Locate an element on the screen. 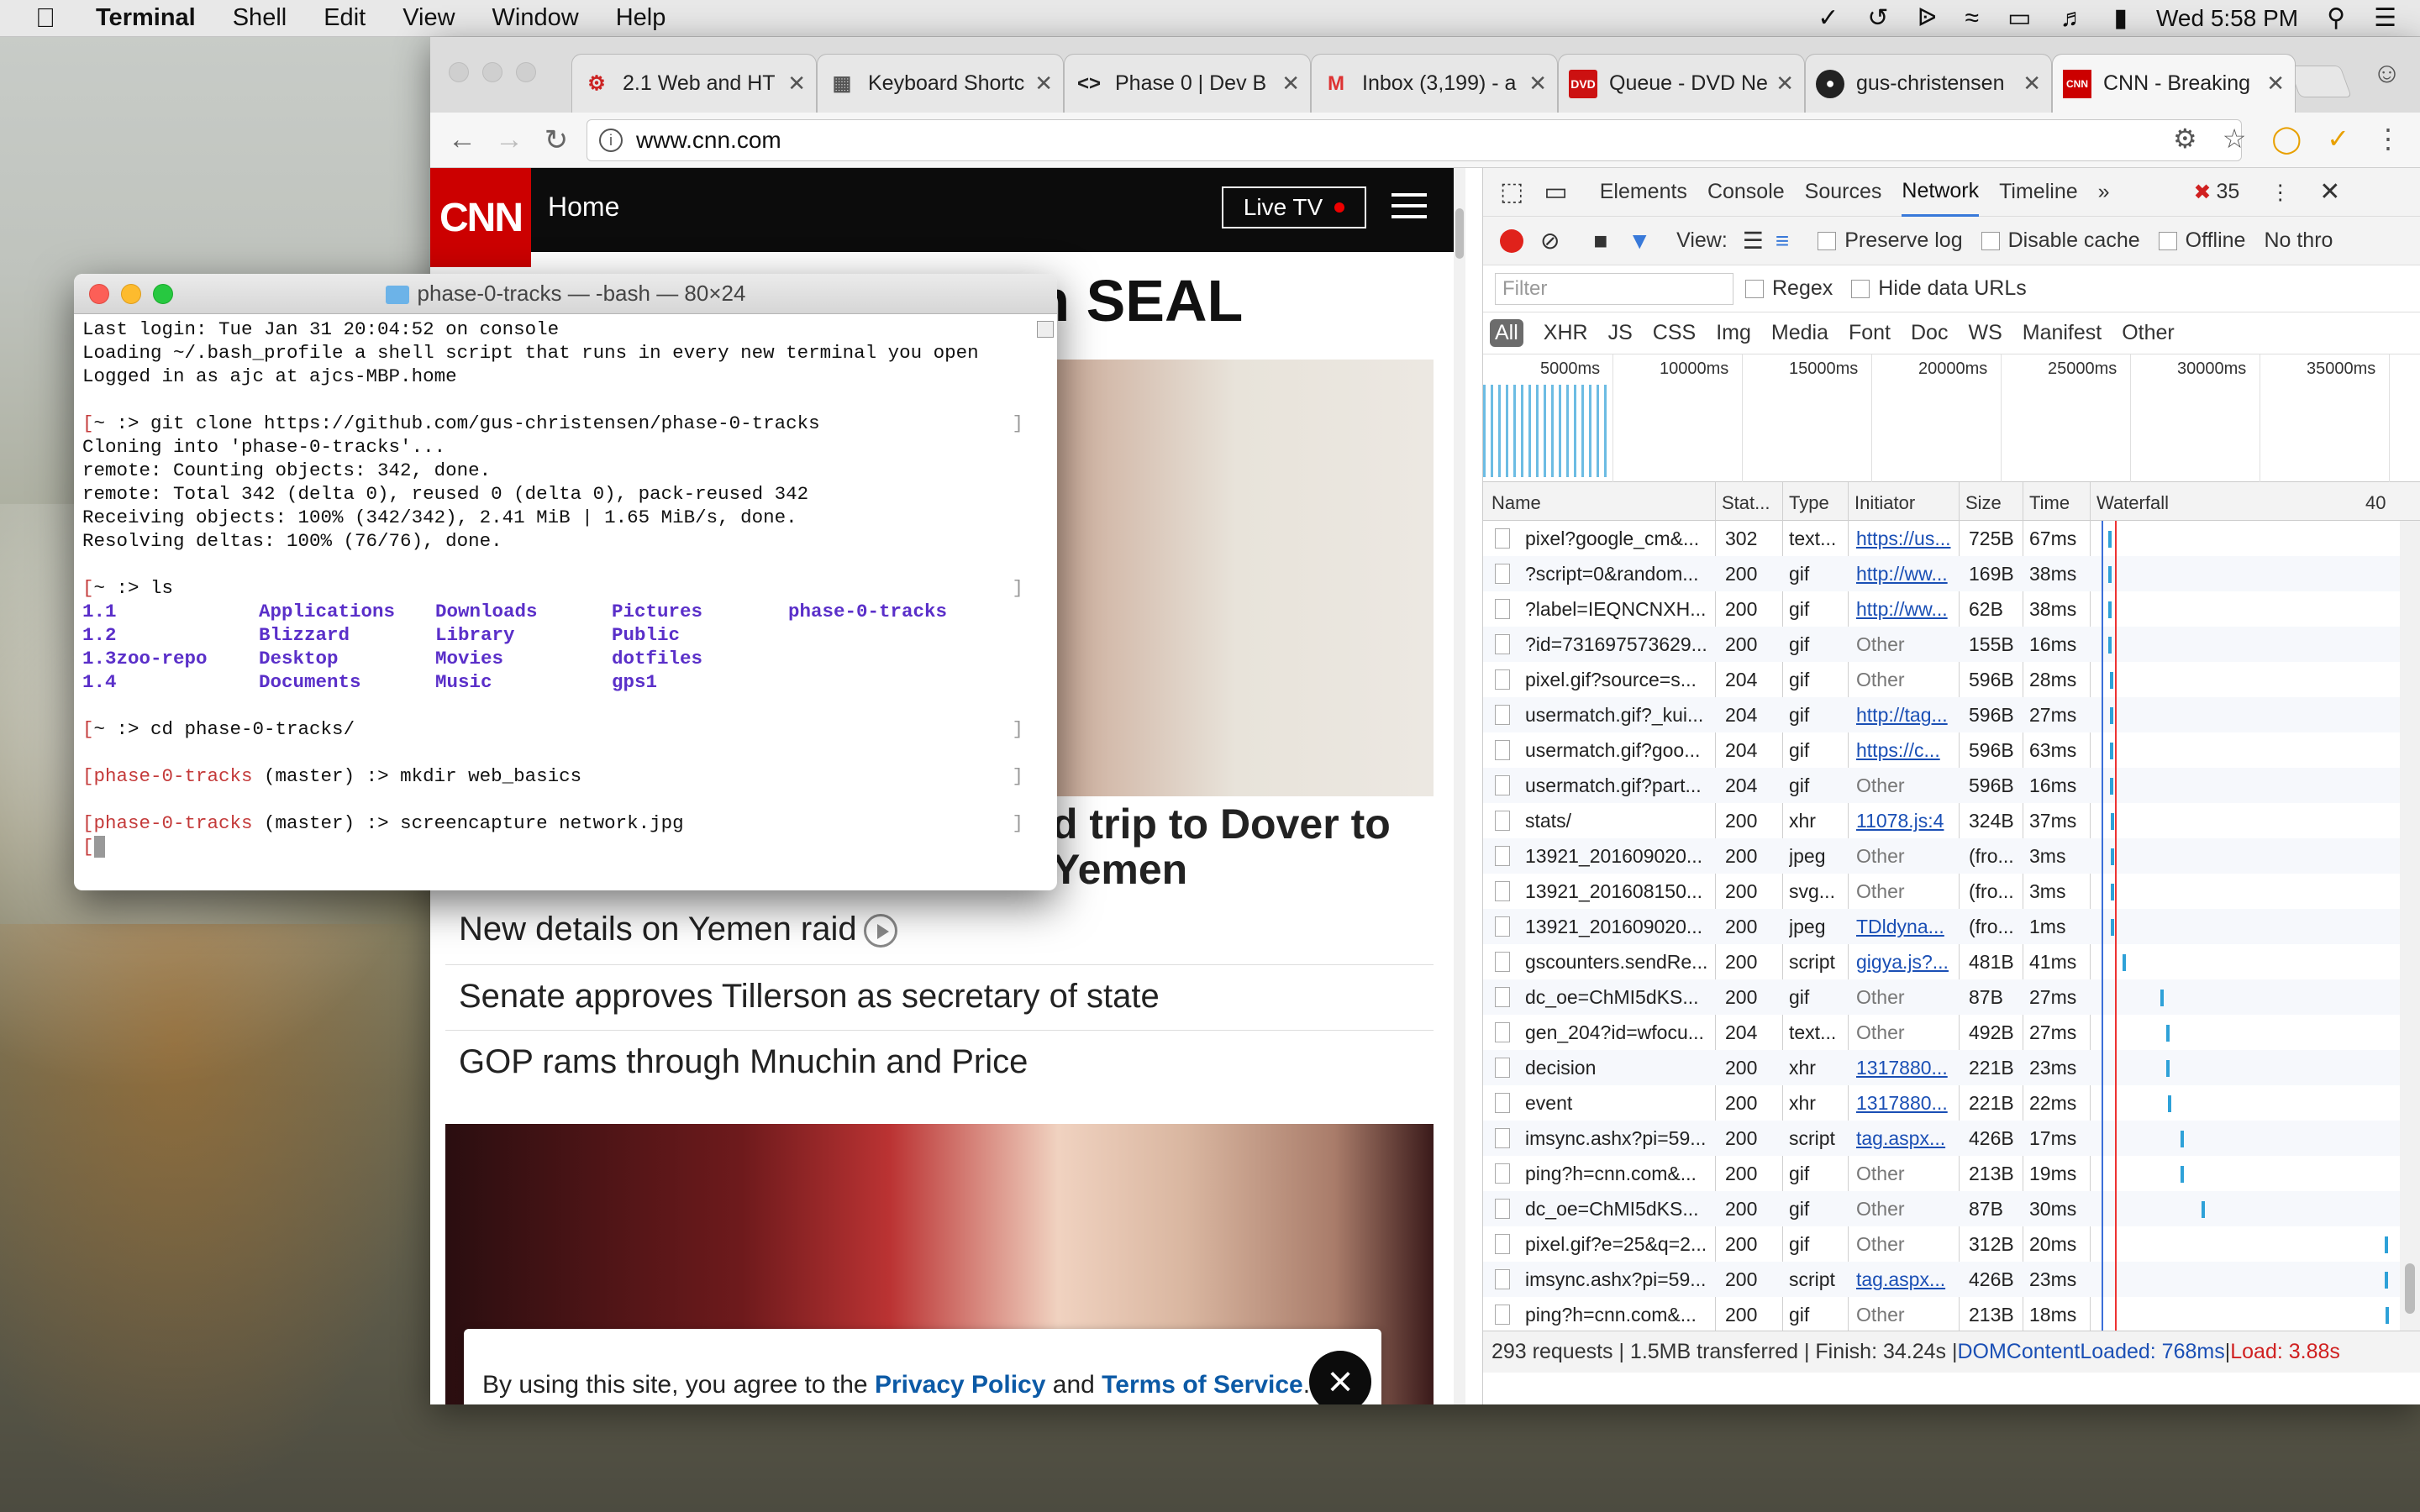 The height and width of the screenshot is (1512, 2420). column-waterfall: Waterfall is located at coordinates (2132, 503).